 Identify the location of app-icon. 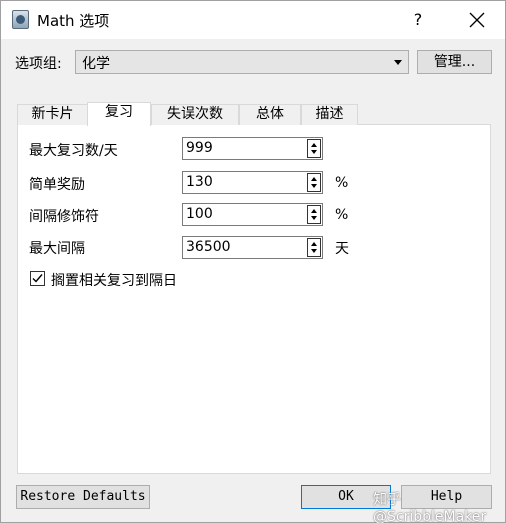
(20, 19).